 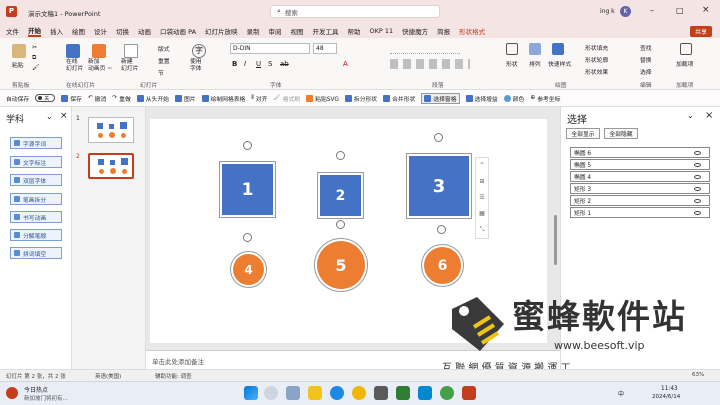 What do you see at coordinates (284, 64) in the screenshot?
I see `strikethrough-button: ab` at bounding box center [284, 64].